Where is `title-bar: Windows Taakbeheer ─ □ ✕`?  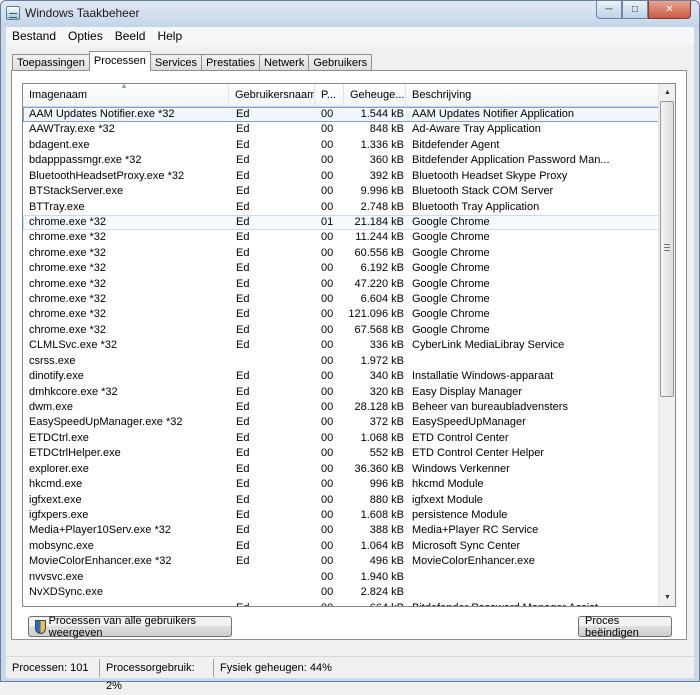 title-bar: Windows Taakbeheer ─ □ ✕ is located at coordinates (350, 14).